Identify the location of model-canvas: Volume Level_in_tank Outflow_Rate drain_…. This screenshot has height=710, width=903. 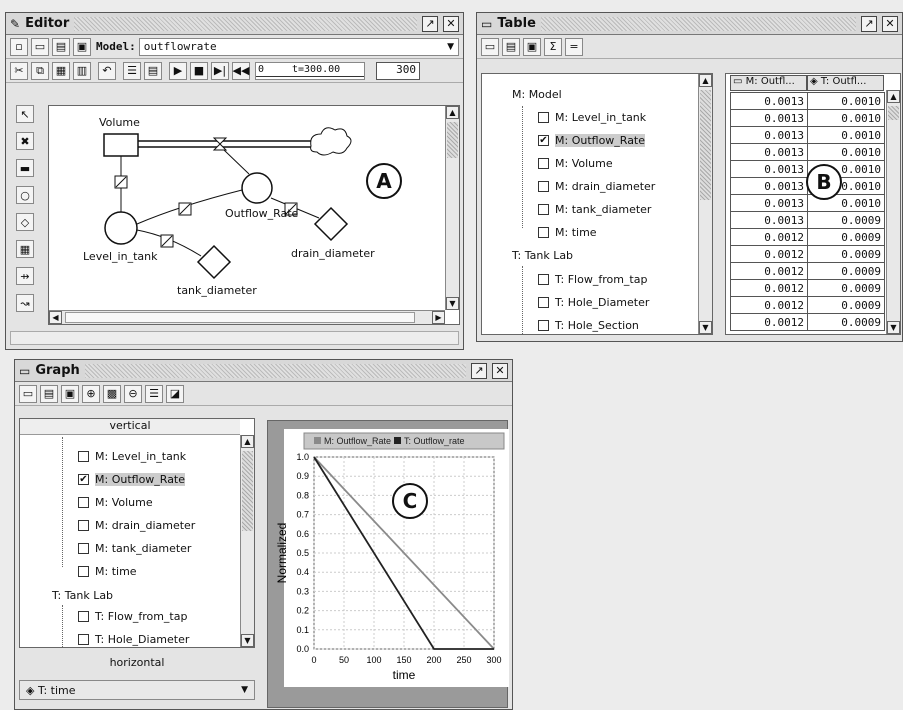
(254, 215).